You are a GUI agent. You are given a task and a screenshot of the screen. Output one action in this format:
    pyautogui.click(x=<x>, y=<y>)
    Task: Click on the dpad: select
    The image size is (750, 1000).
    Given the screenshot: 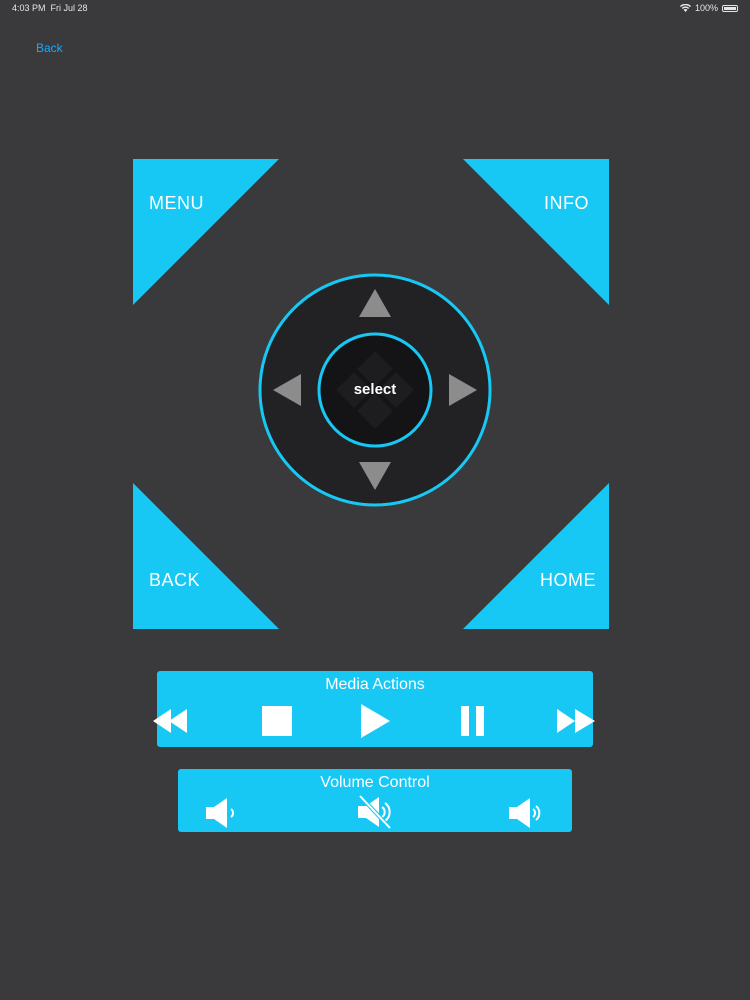 What is the action you would take?
    pyautogui.click(x=375, y=390)
    